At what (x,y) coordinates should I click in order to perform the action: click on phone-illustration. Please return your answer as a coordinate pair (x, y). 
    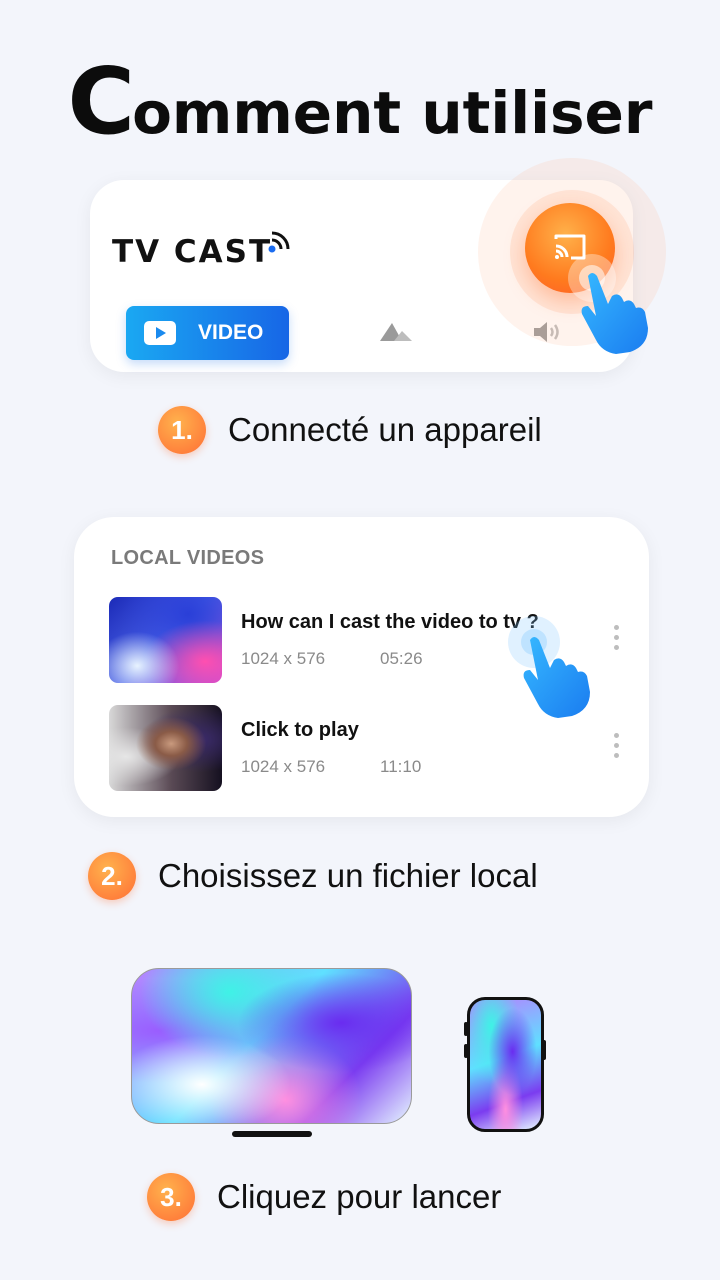
    Looking at the image, I should click on (505, 1064).